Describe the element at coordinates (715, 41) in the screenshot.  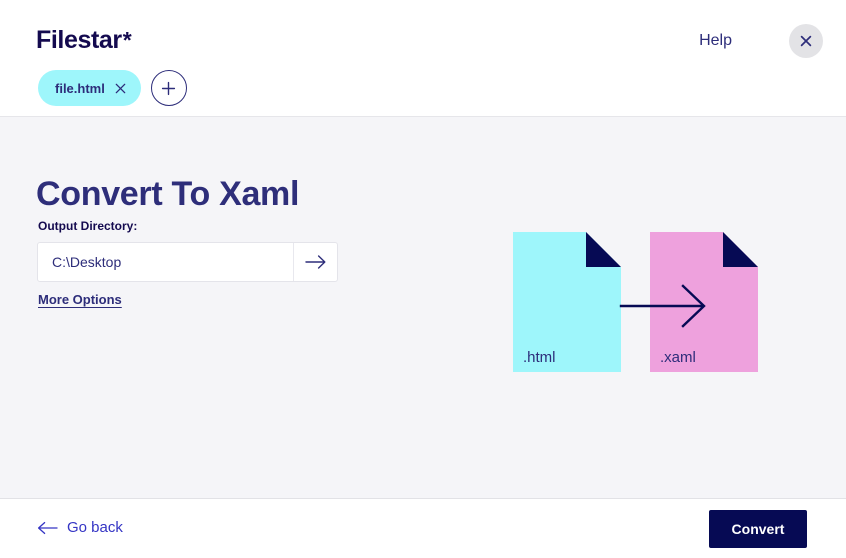
I see `help-link: Help` at that location.